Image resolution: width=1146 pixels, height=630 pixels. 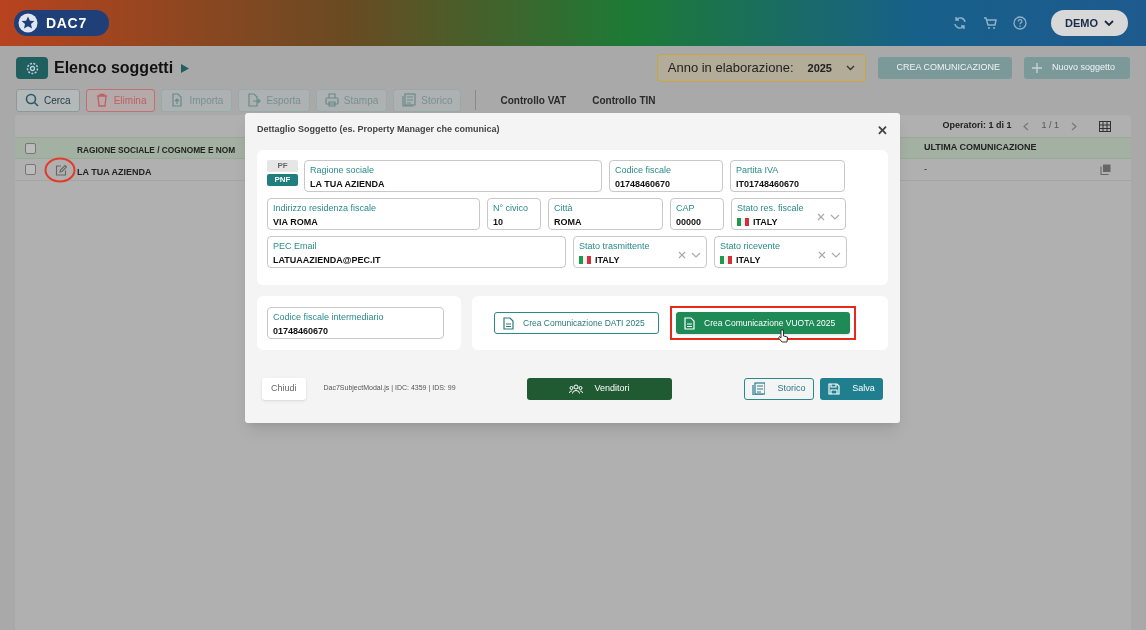 I want to click on logo-text: DAC7, so click(x=66, y=23).